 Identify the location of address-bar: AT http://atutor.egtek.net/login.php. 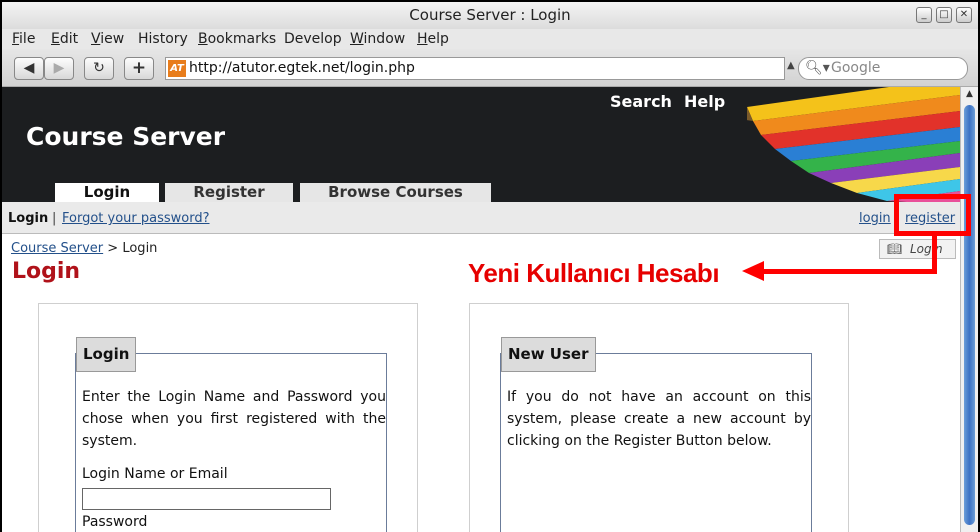
(475, 68).